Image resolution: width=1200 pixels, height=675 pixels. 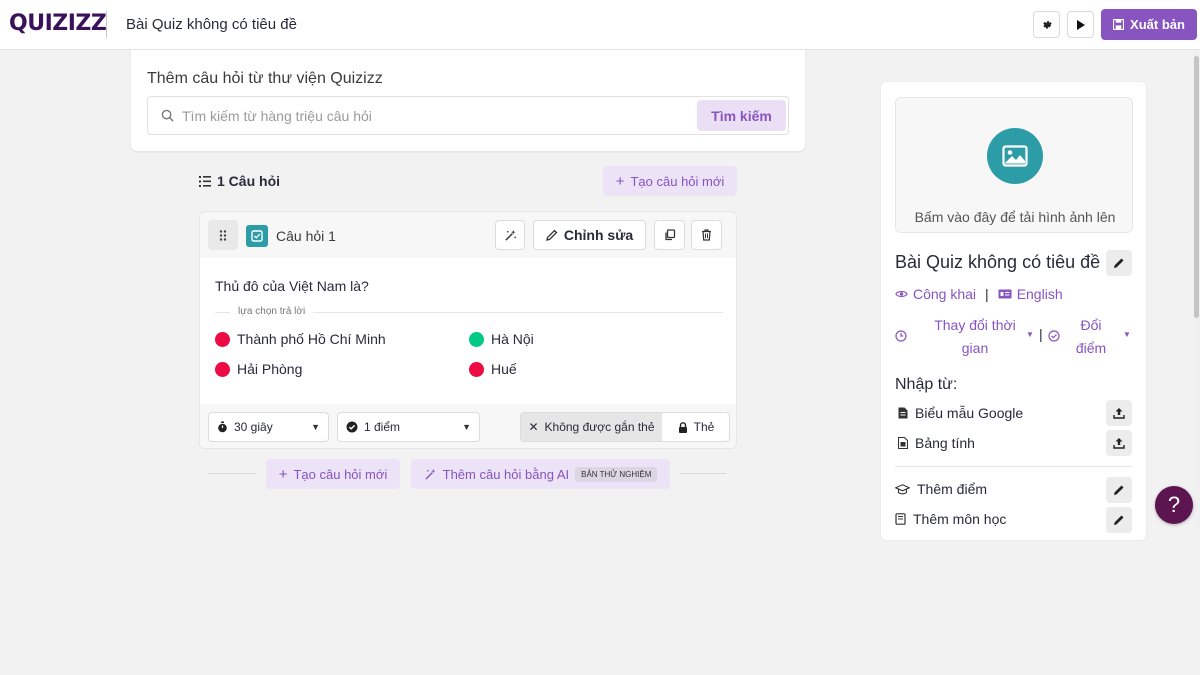 I want to click on answer-option: Hải Phòng, so click(x=258, y=369).